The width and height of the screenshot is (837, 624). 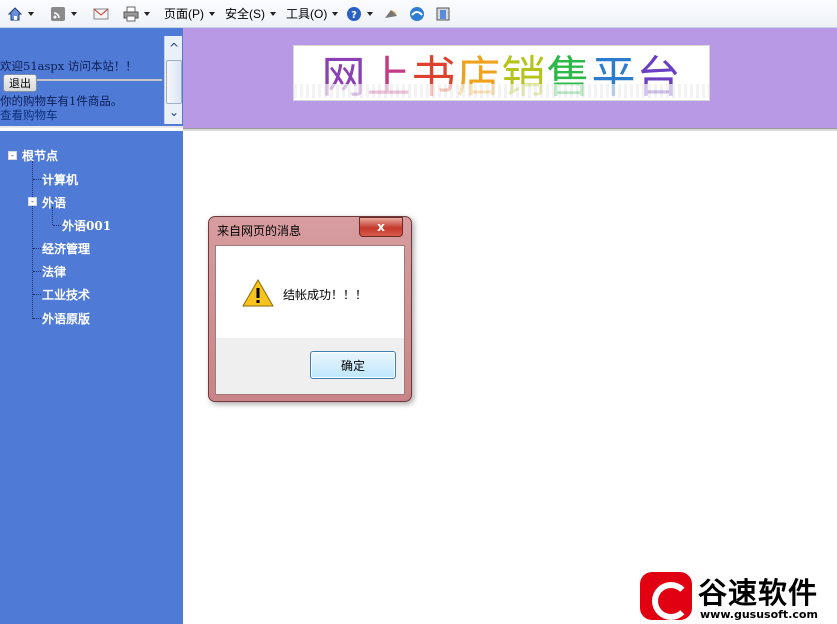 I want to click on dialog-footer: 确定, so click(x=310, y=366).